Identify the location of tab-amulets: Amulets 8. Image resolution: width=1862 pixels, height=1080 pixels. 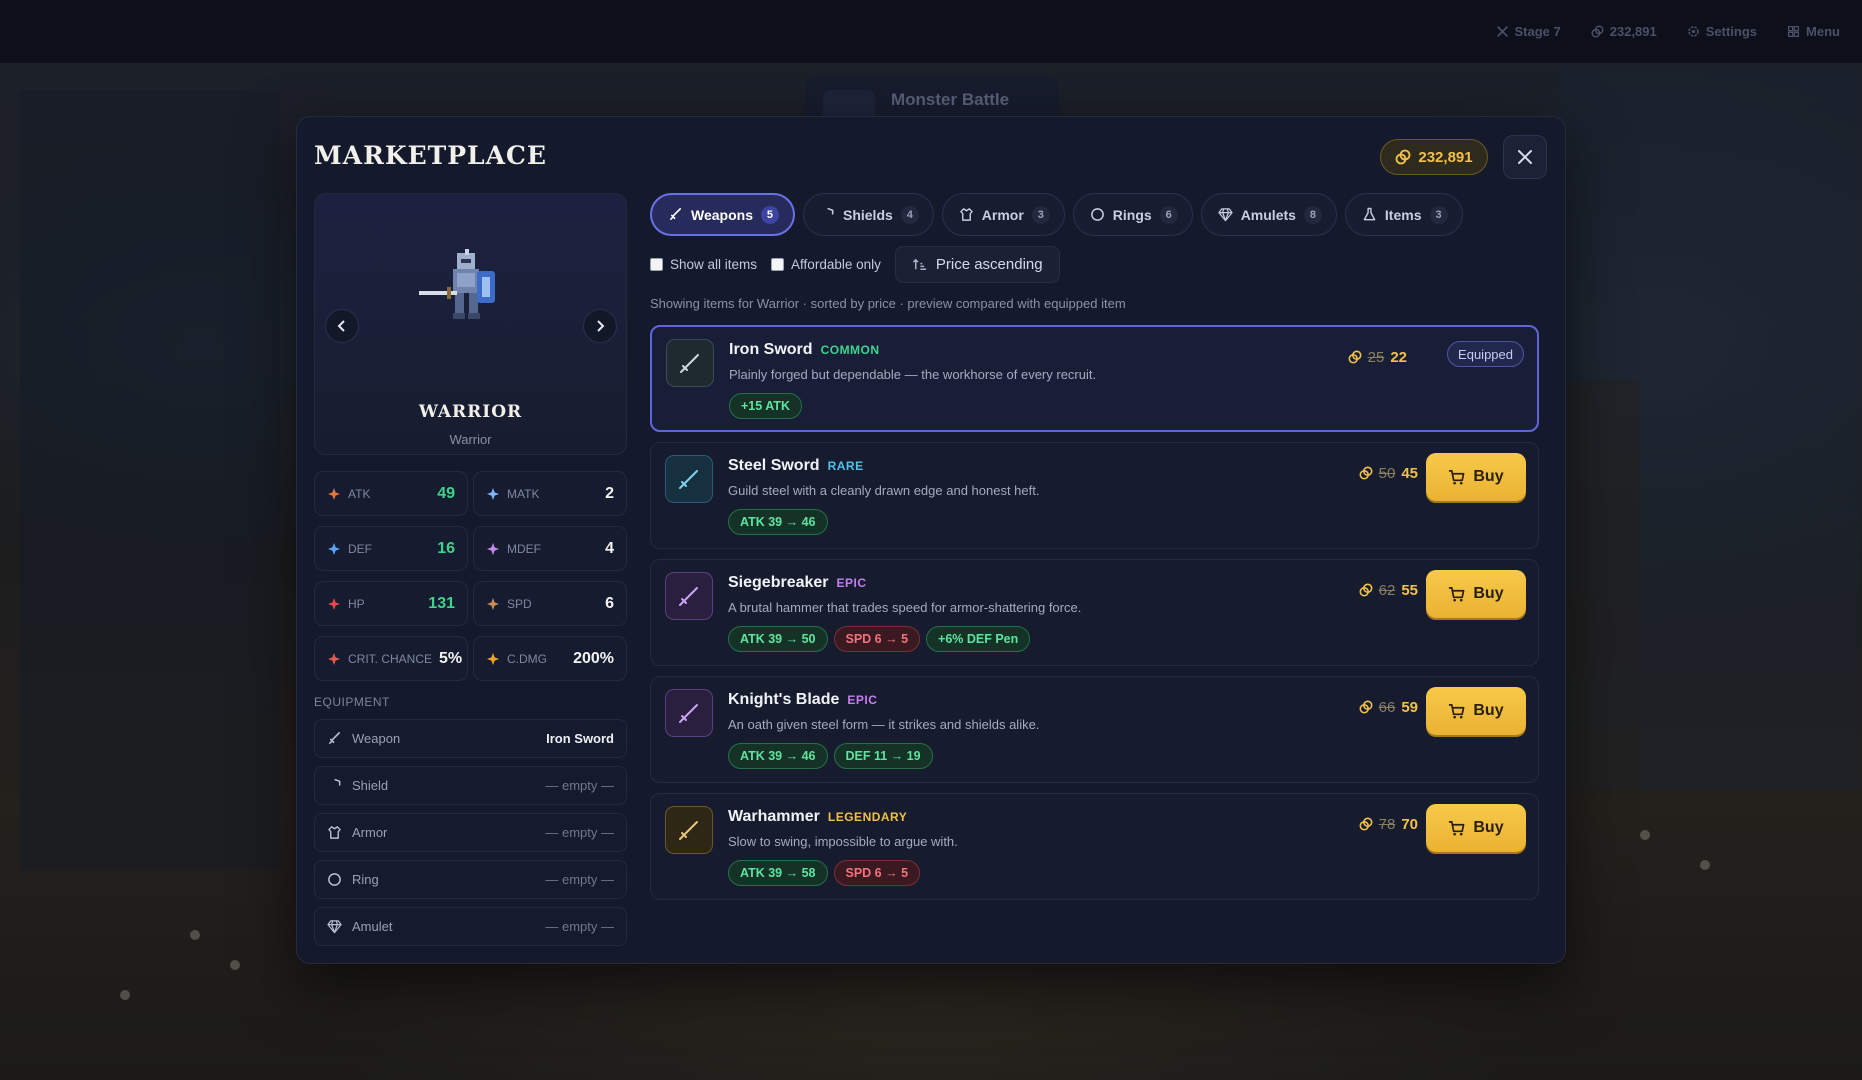
(1268, 214).